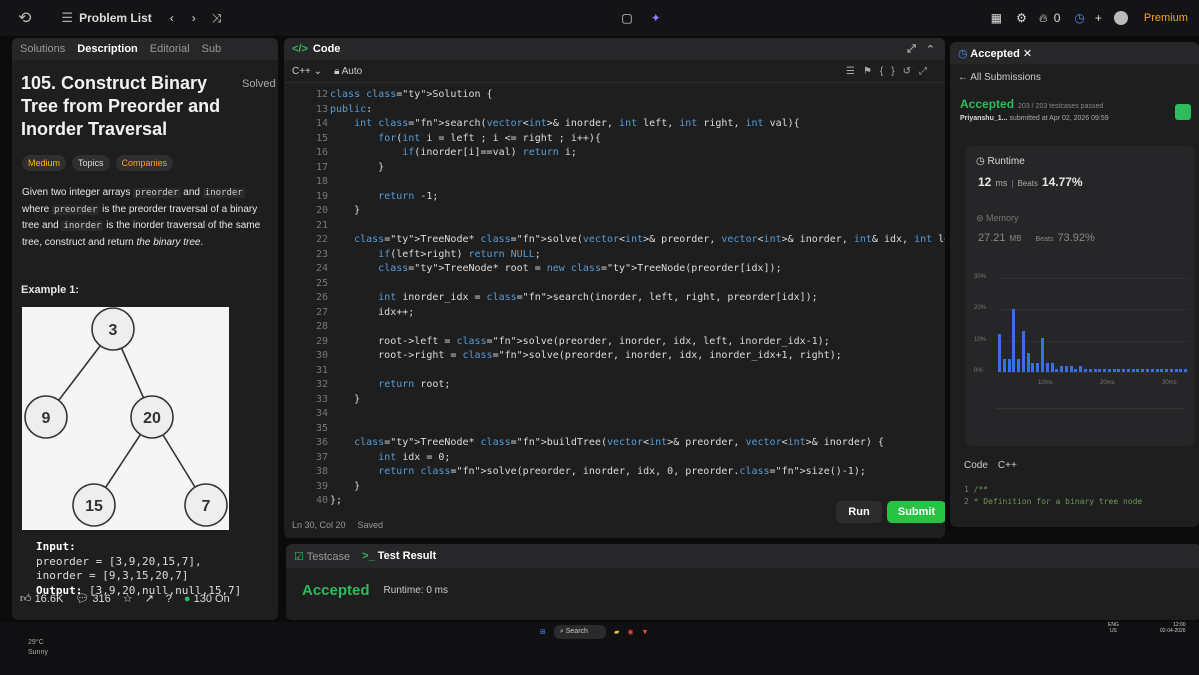  What do you see at coordinates (1021, 18) in the screenshot?
I see `settings-gear-icon: ⚙` at bounding box center [1021, 18].